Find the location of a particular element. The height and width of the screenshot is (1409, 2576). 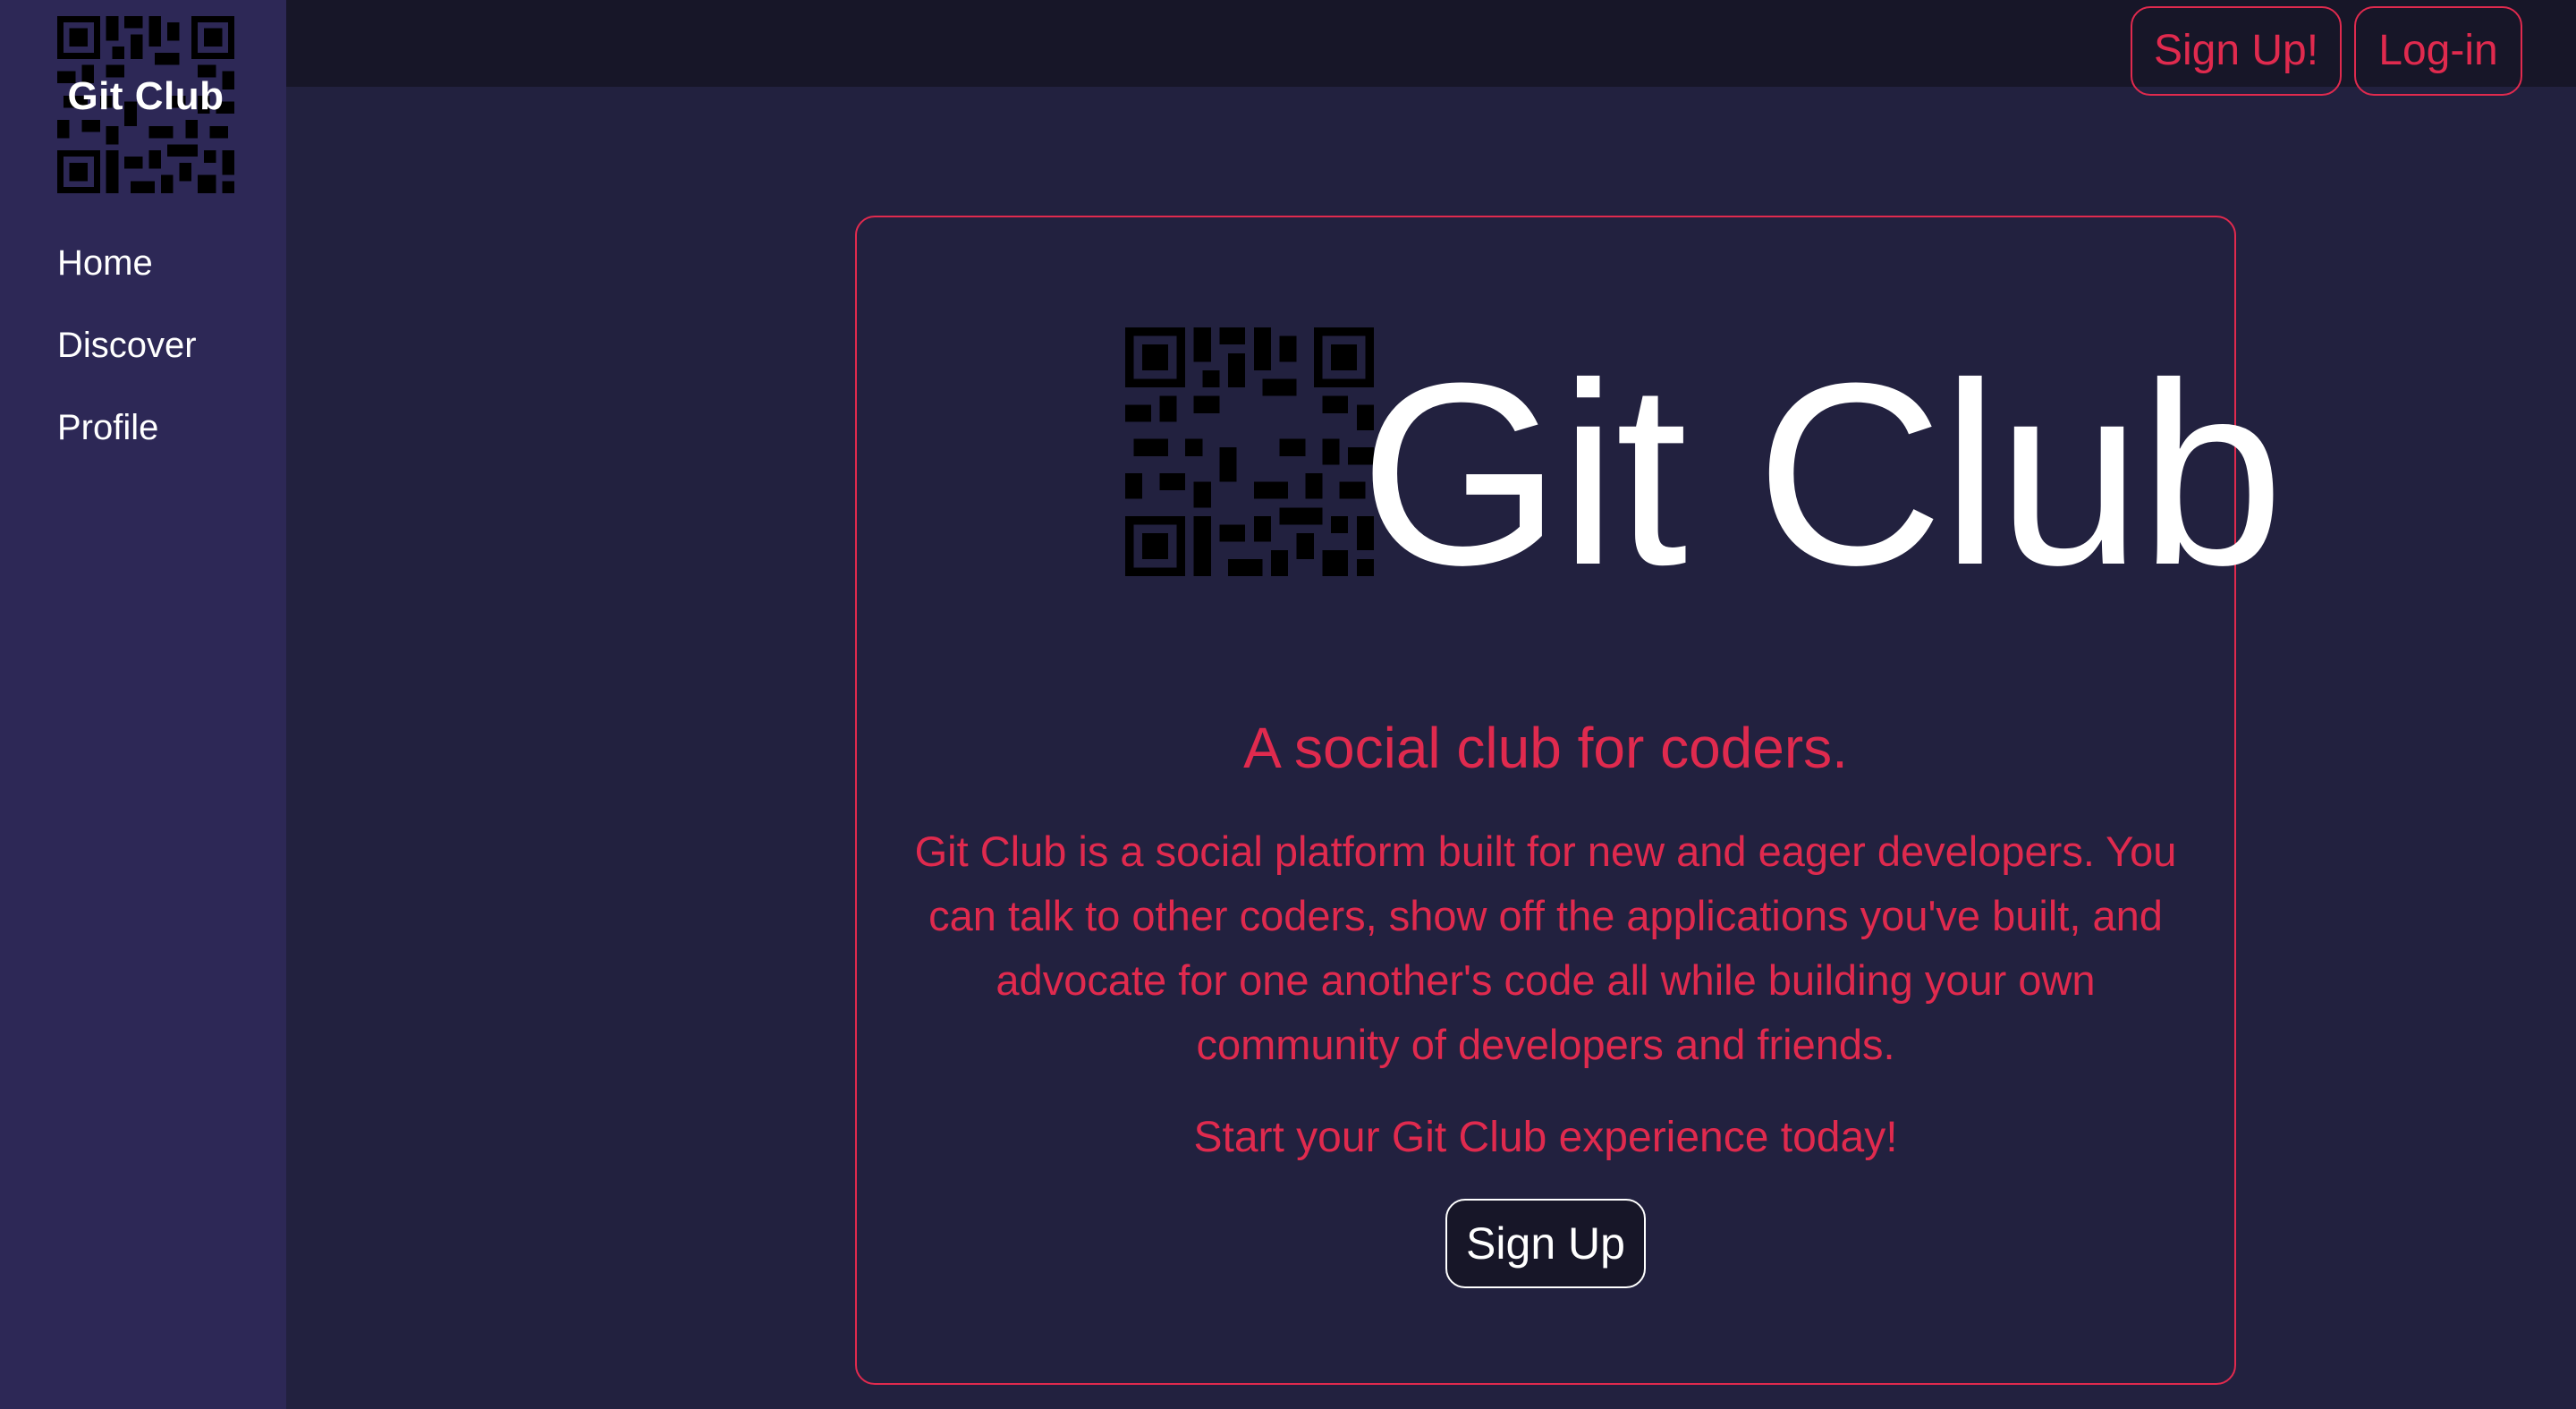

sidebar: Git Club Home Discover Profile is located at coordinates (143, 705).